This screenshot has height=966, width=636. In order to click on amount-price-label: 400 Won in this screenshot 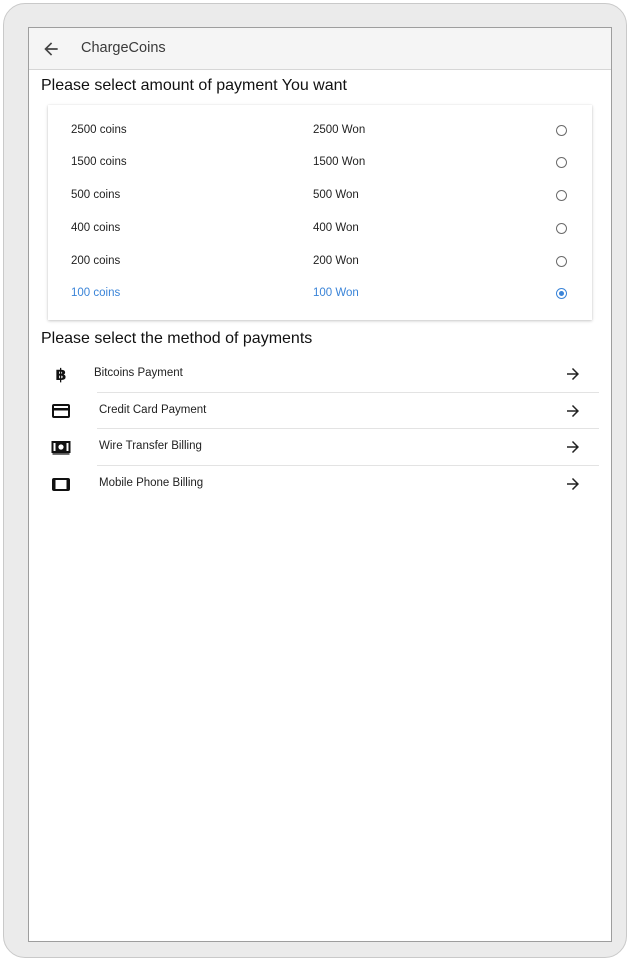, I will do `click(336, 228)`.